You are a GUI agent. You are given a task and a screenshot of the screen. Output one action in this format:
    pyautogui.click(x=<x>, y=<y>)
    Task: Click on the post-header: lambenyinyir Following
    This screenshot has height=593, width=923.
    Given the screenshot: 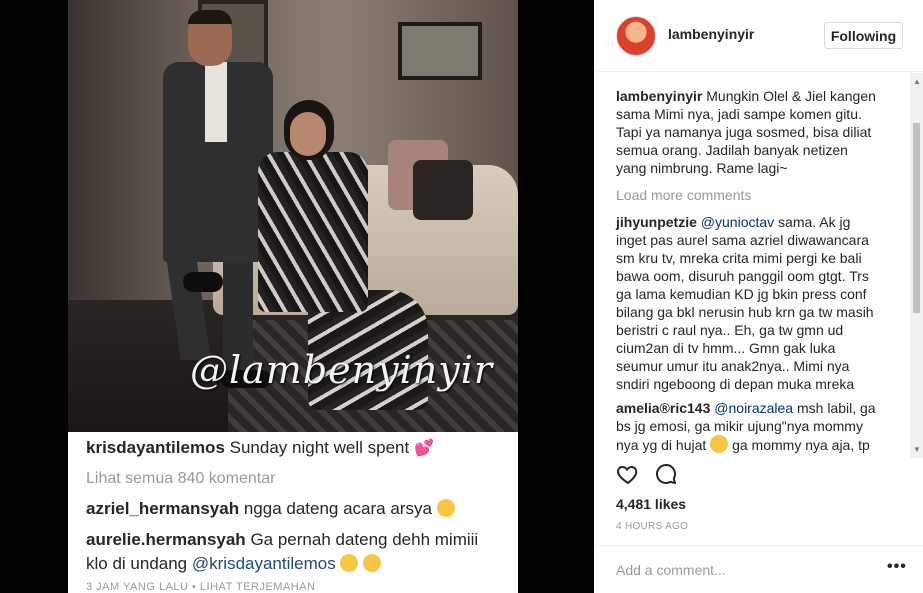 What is the action you would take?
    pyautogui.click(x=758, y=36)
    